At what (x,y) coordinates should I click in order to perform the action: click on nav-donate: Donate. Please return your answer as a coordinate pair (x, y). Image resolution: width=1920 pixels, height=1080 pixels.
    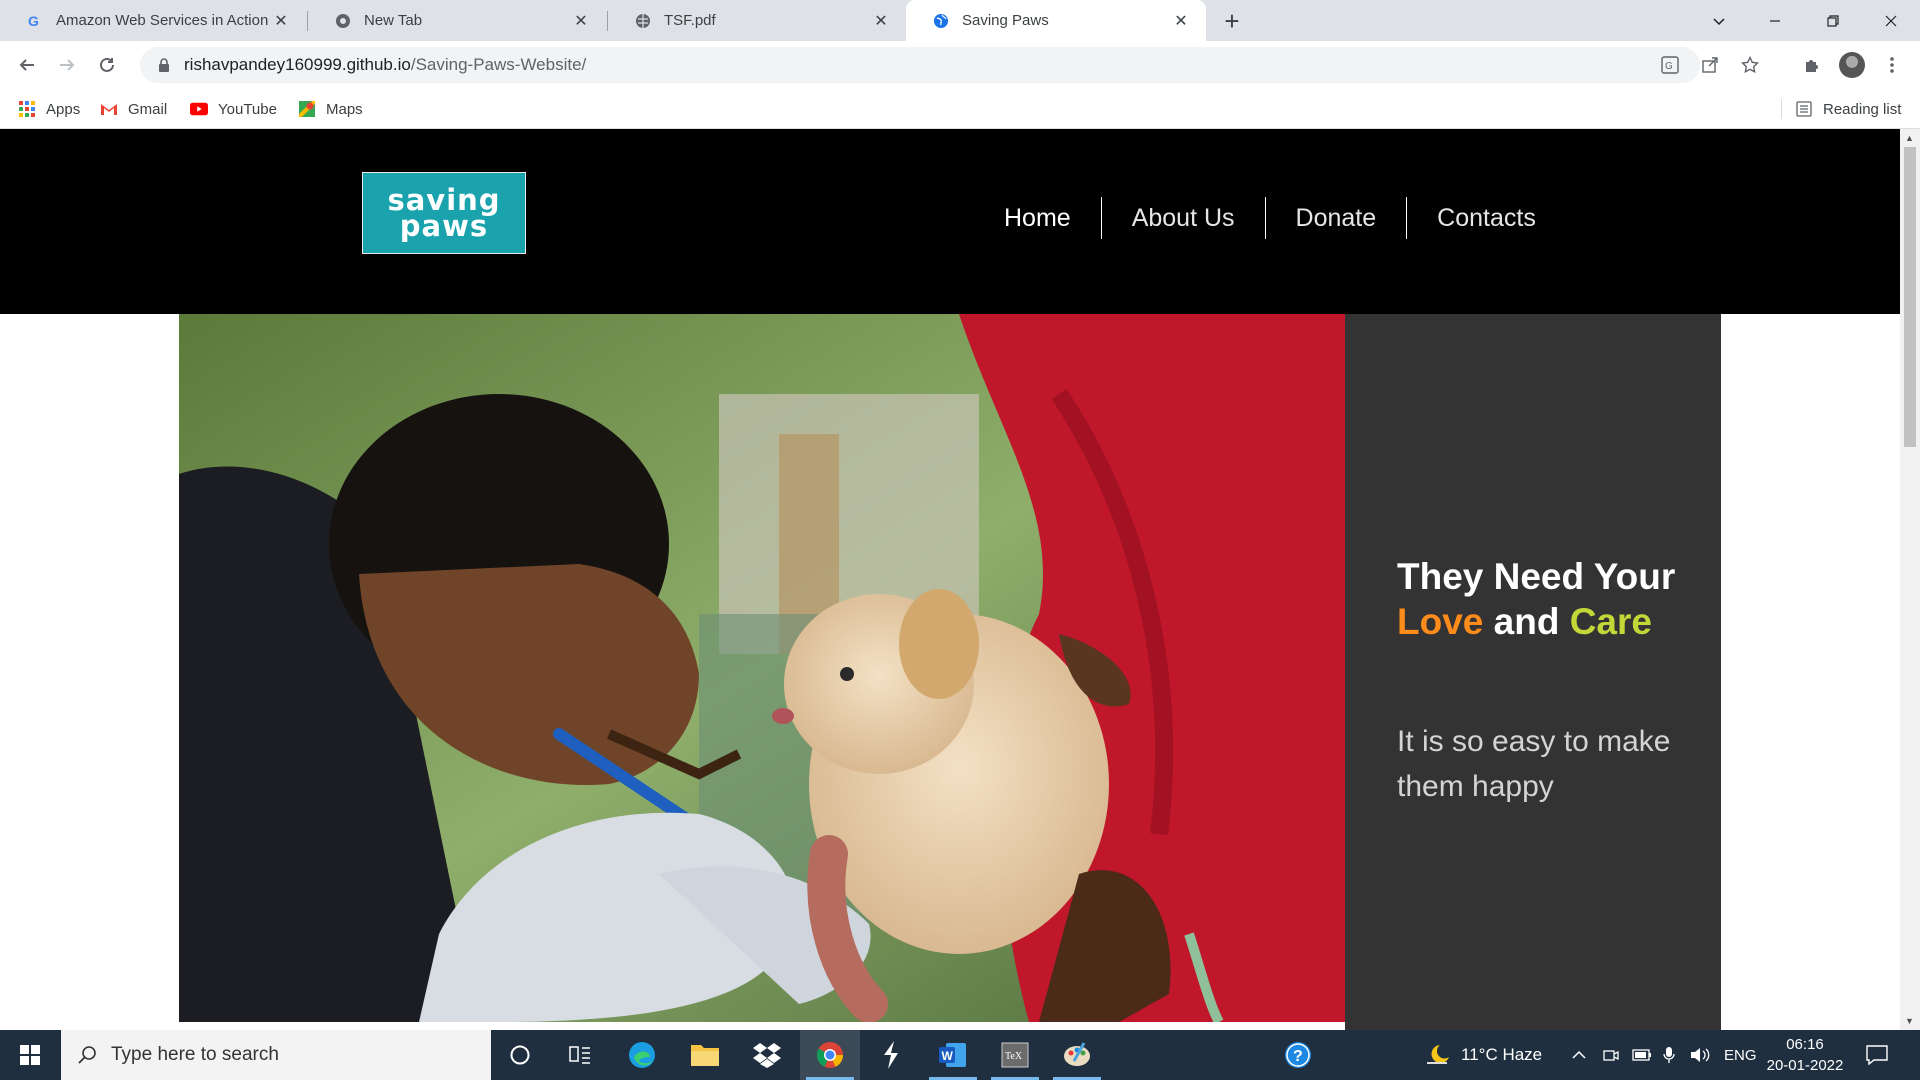
    Looking at the image, I should click on (1335, 218).